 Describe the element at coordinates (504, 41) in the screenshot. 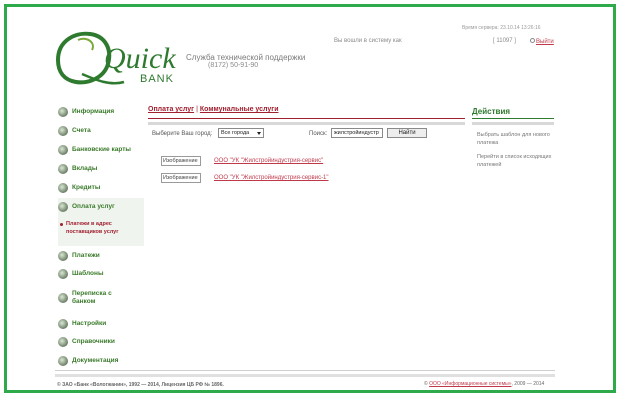

I see `user-id: [ 11097 ]` at that location.